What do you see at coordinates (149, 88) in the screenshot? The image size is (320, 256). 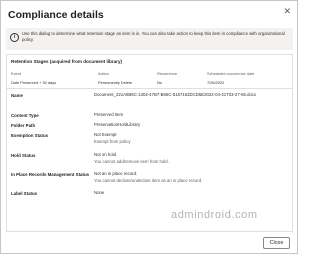 I see `section-divider` at bounding box center [149, 88].